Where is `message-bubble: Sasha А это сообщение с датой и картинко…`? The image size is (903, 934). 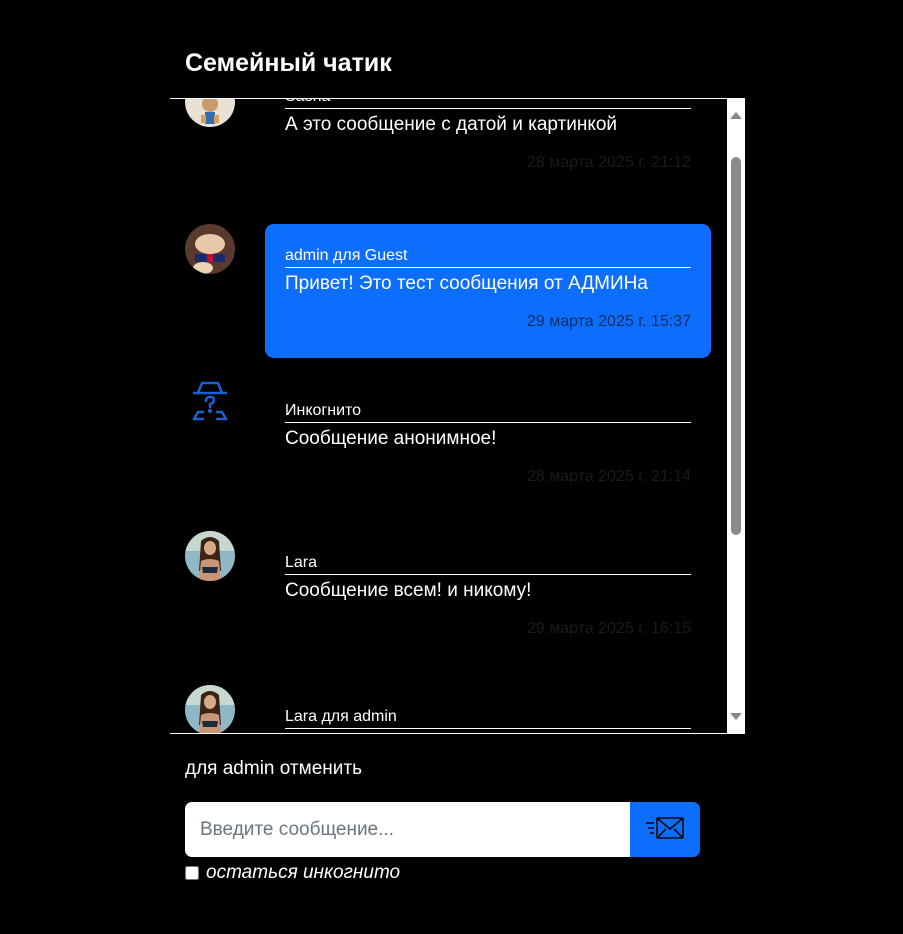
message-bubble: Sasha А это сообщение с датой и картинко… is located at coordinates (488, 136).